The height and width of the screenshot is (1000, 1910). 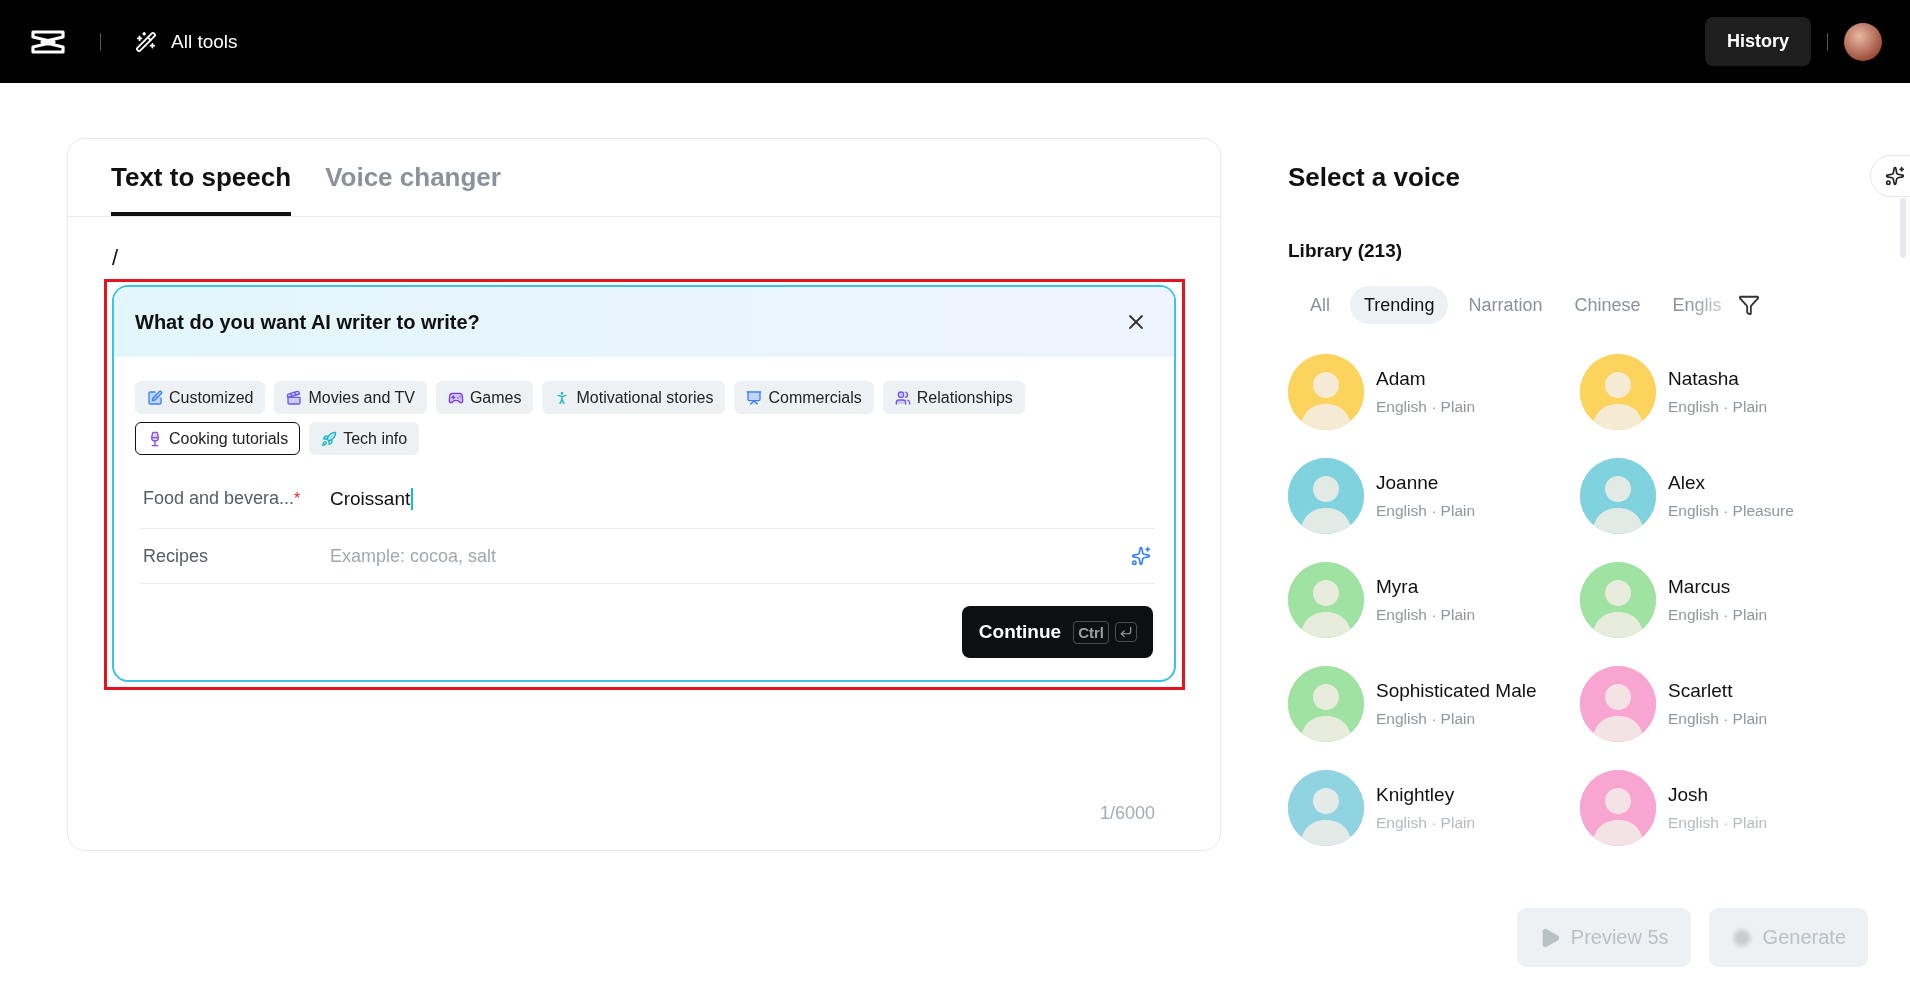 I want to click on dialog-title: What do you want AI writer to write?, so click(x=307, y=322).